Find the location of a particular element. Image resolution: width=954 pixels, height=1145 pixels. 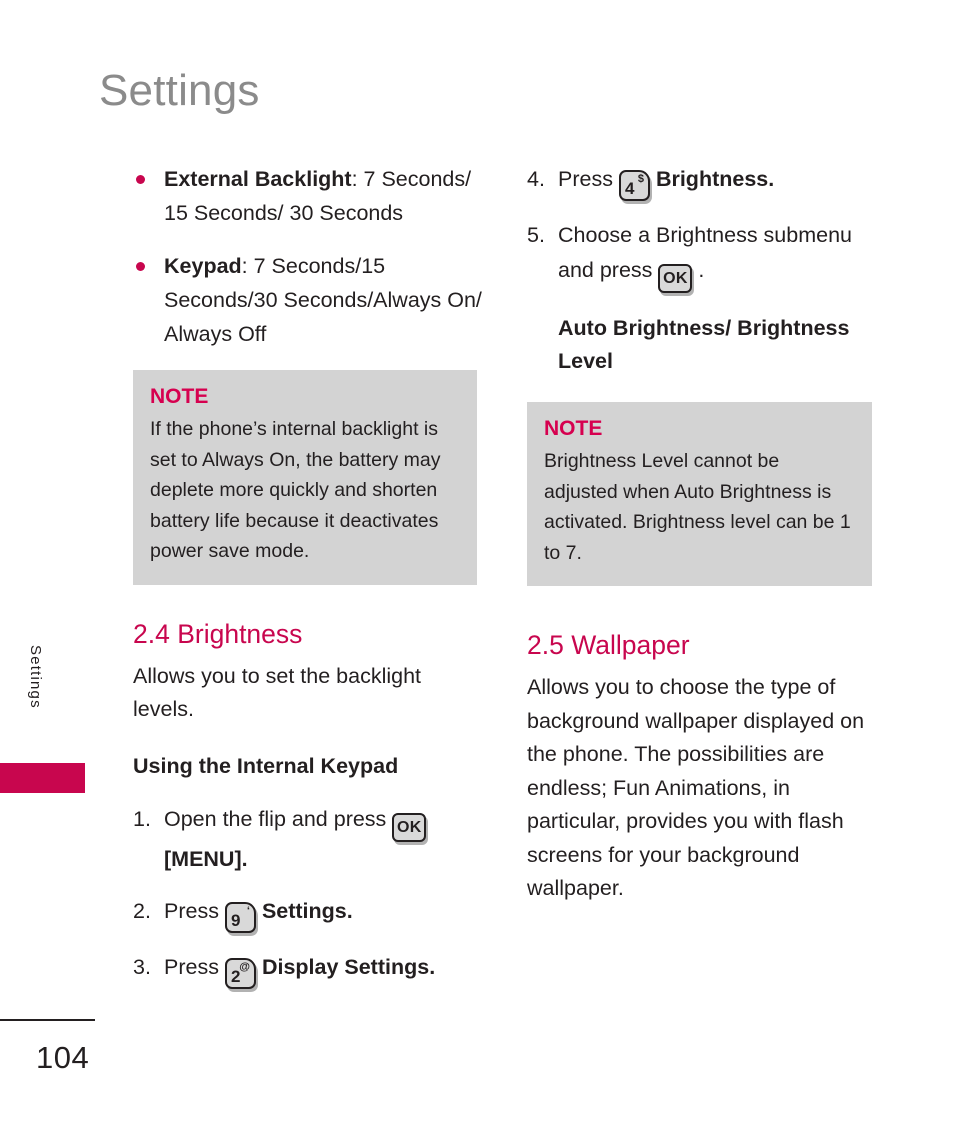

step-number: 4. is located at coordinates (536, 179).